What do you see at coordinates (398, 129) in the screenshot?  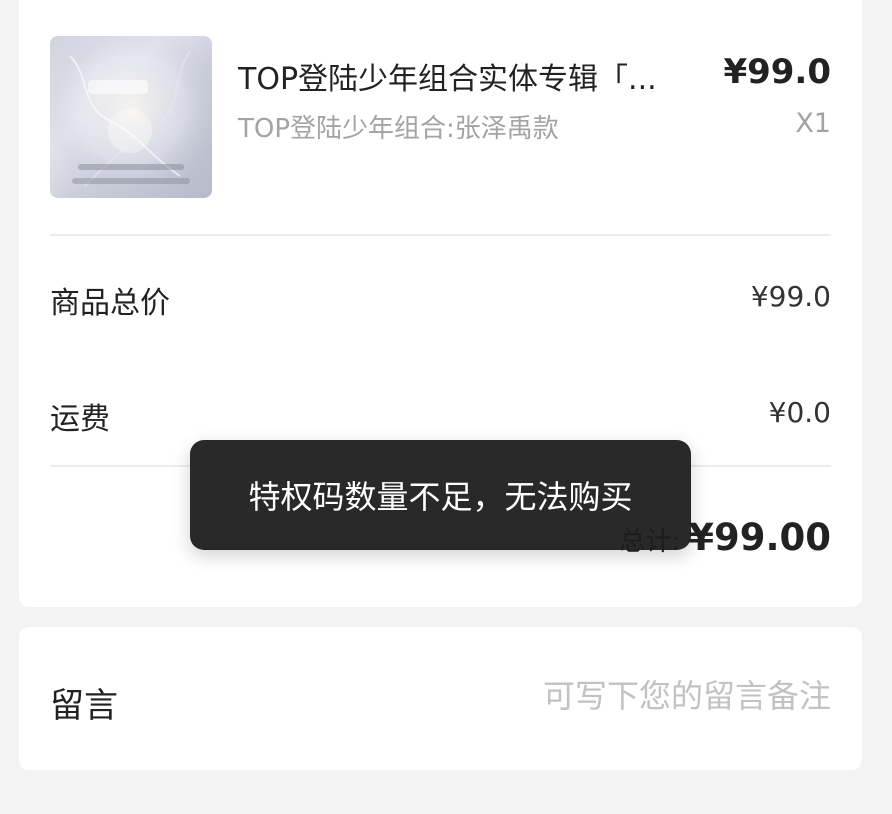 I see `product-variant: TOP登陆少年组合:张泽禹款` at bounding box center [398, 129].